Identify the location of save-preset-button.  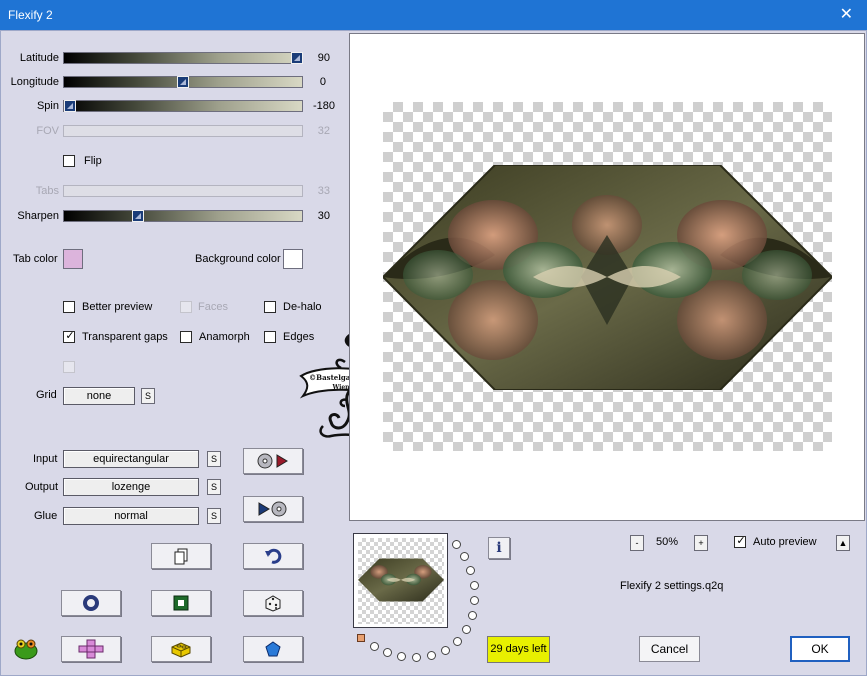
(273, 509).